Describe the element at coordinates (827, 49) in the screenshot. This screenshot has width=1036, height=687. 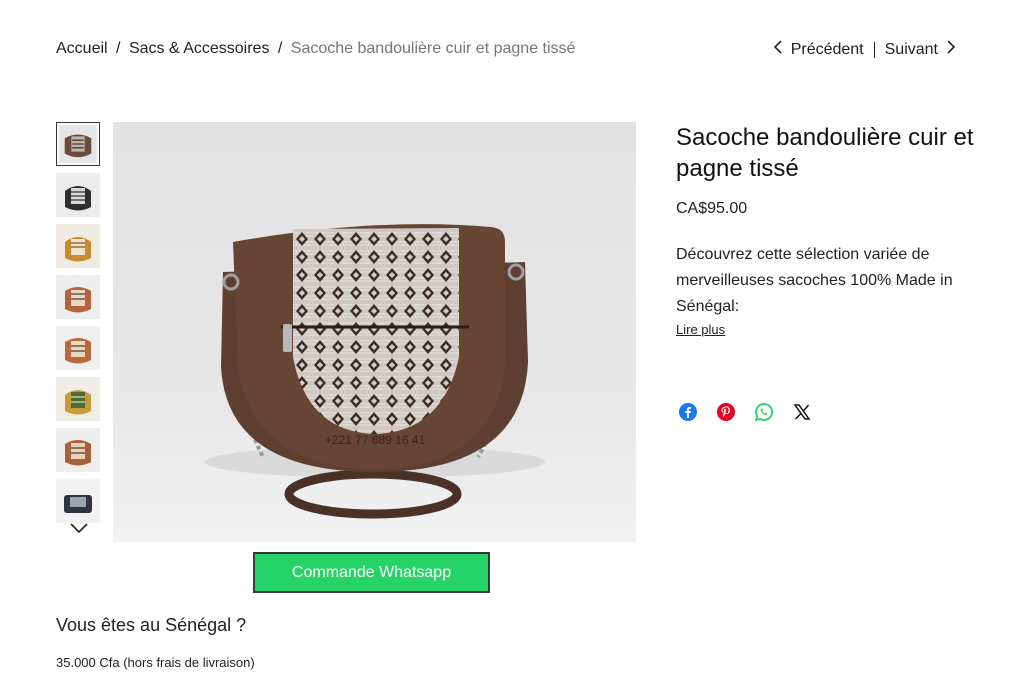
I see `previous-label: Précédent` at that location.